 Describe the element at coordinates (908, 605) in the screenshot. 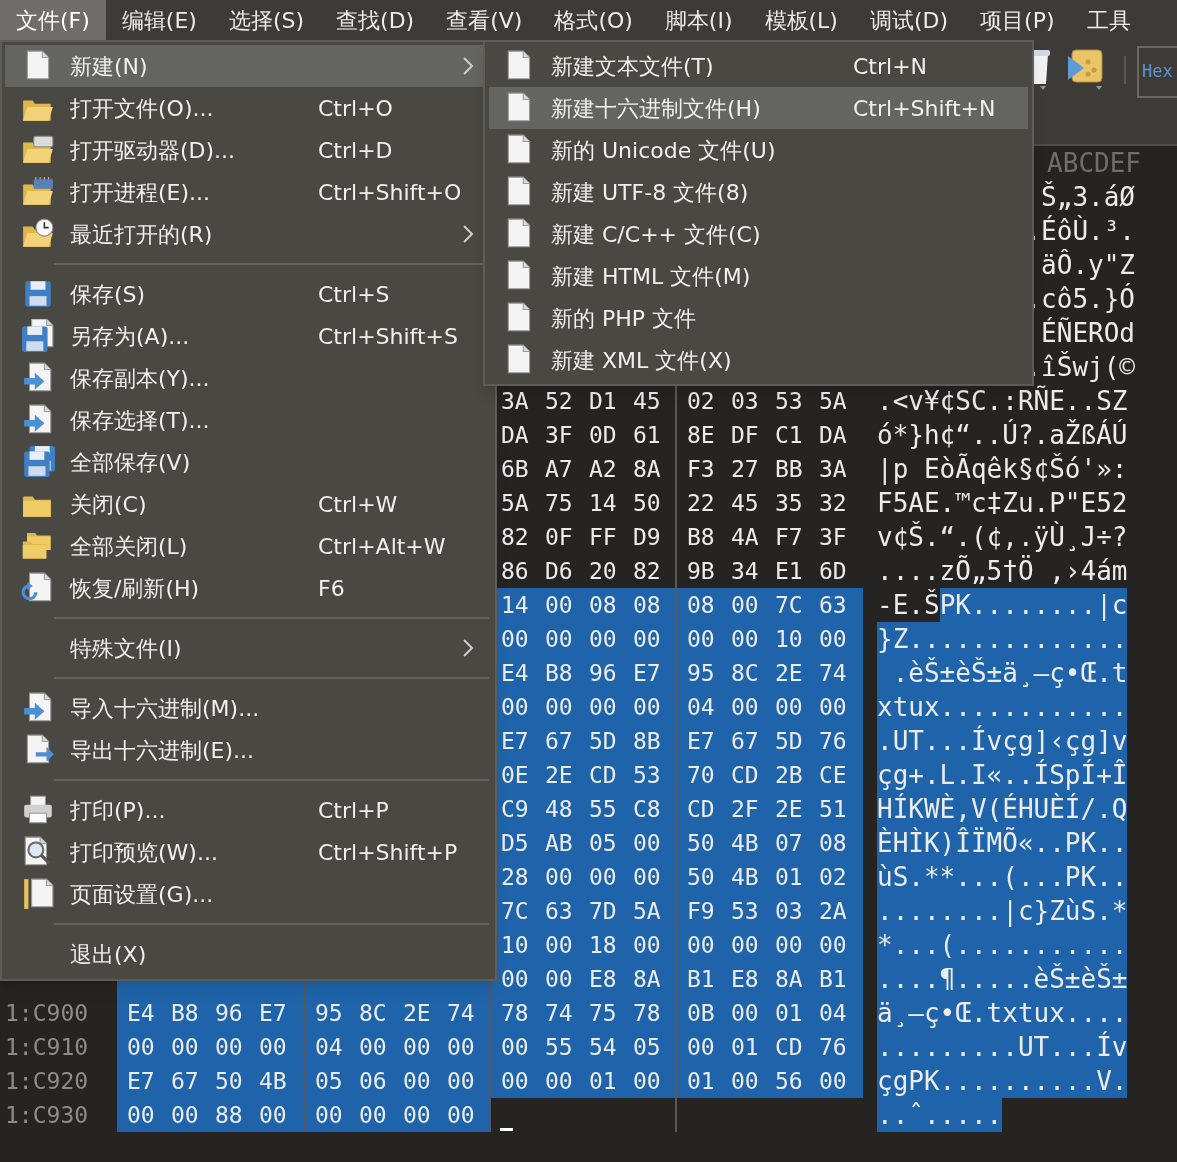

I see `ascii-text: -E.Š` at that location.